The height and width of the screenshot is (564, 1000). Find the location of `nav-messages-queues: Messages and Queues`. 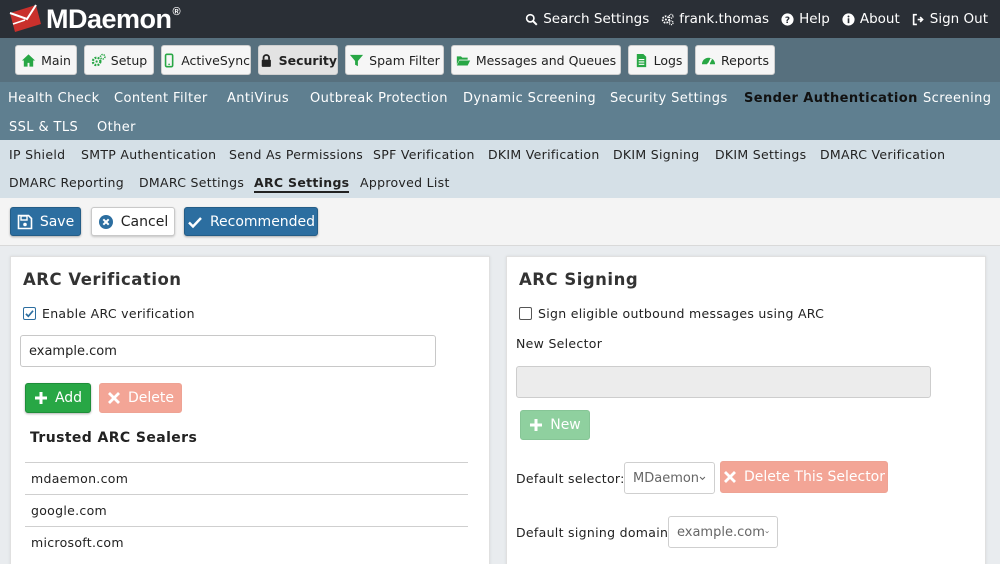

nav-messages-queues: Messages and Queues is located at coordinates (536, 60).